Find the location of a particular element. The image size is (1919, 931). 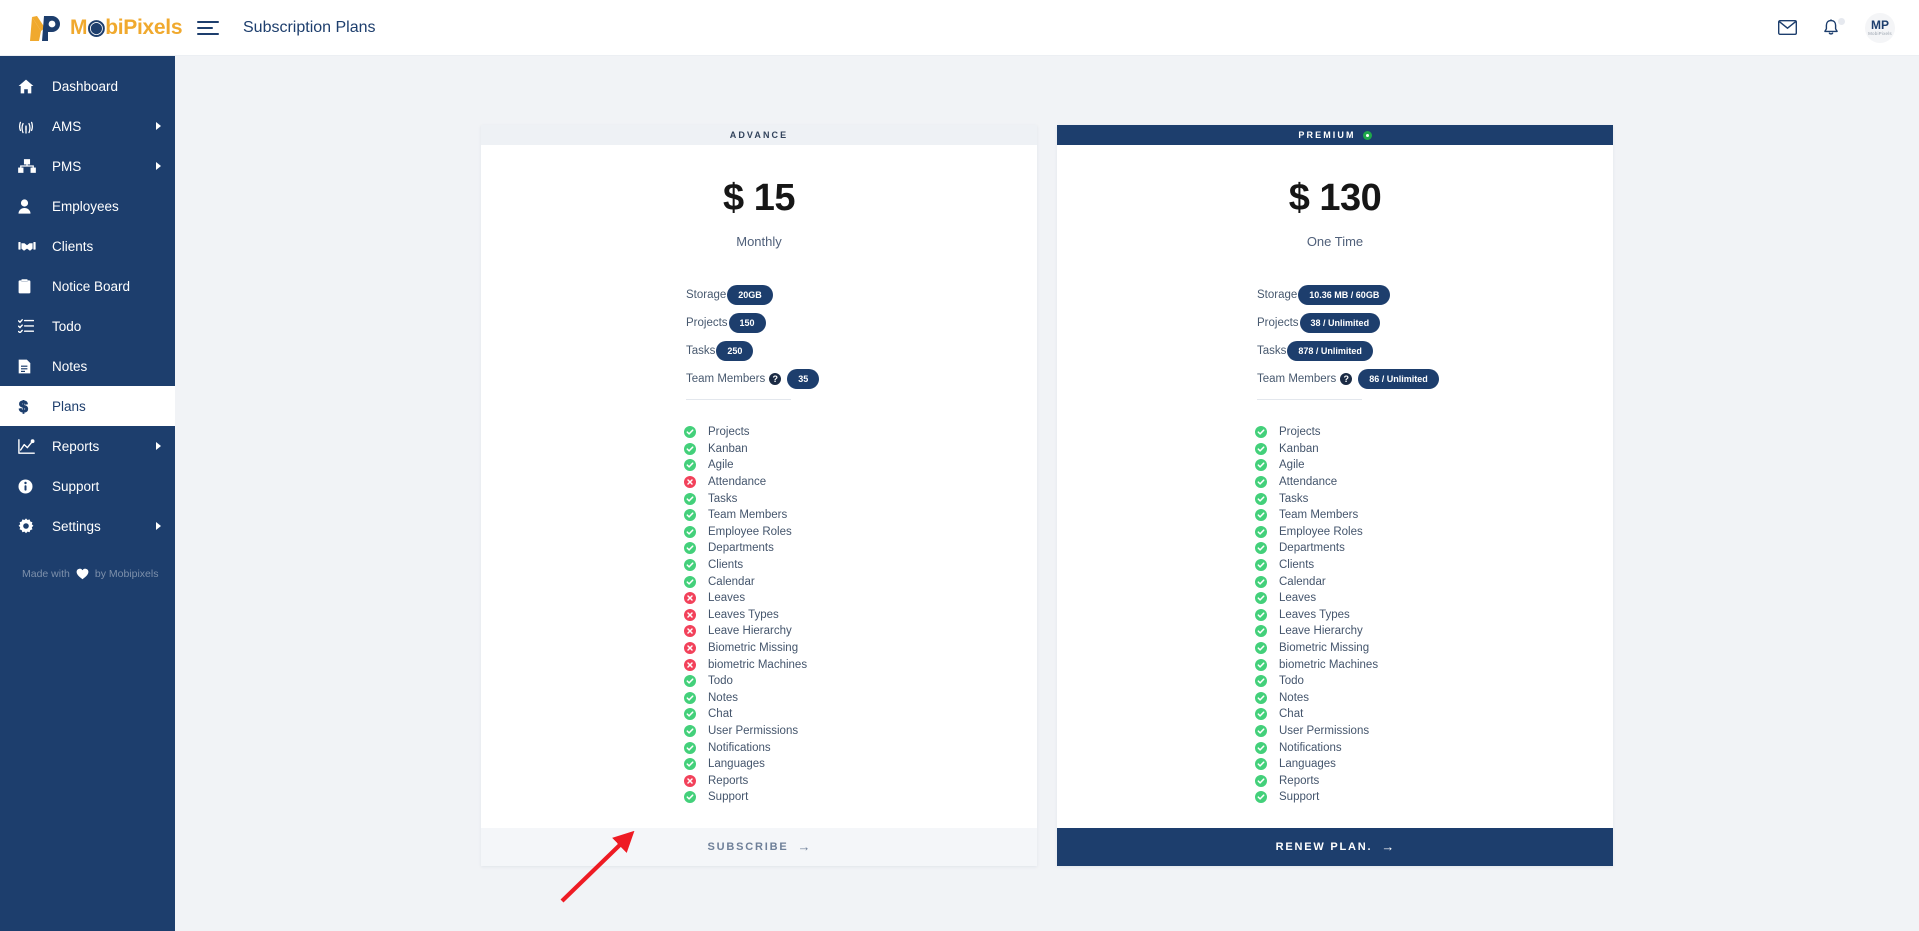

feature-item: Calendar is located at coordinates (1434, 581).